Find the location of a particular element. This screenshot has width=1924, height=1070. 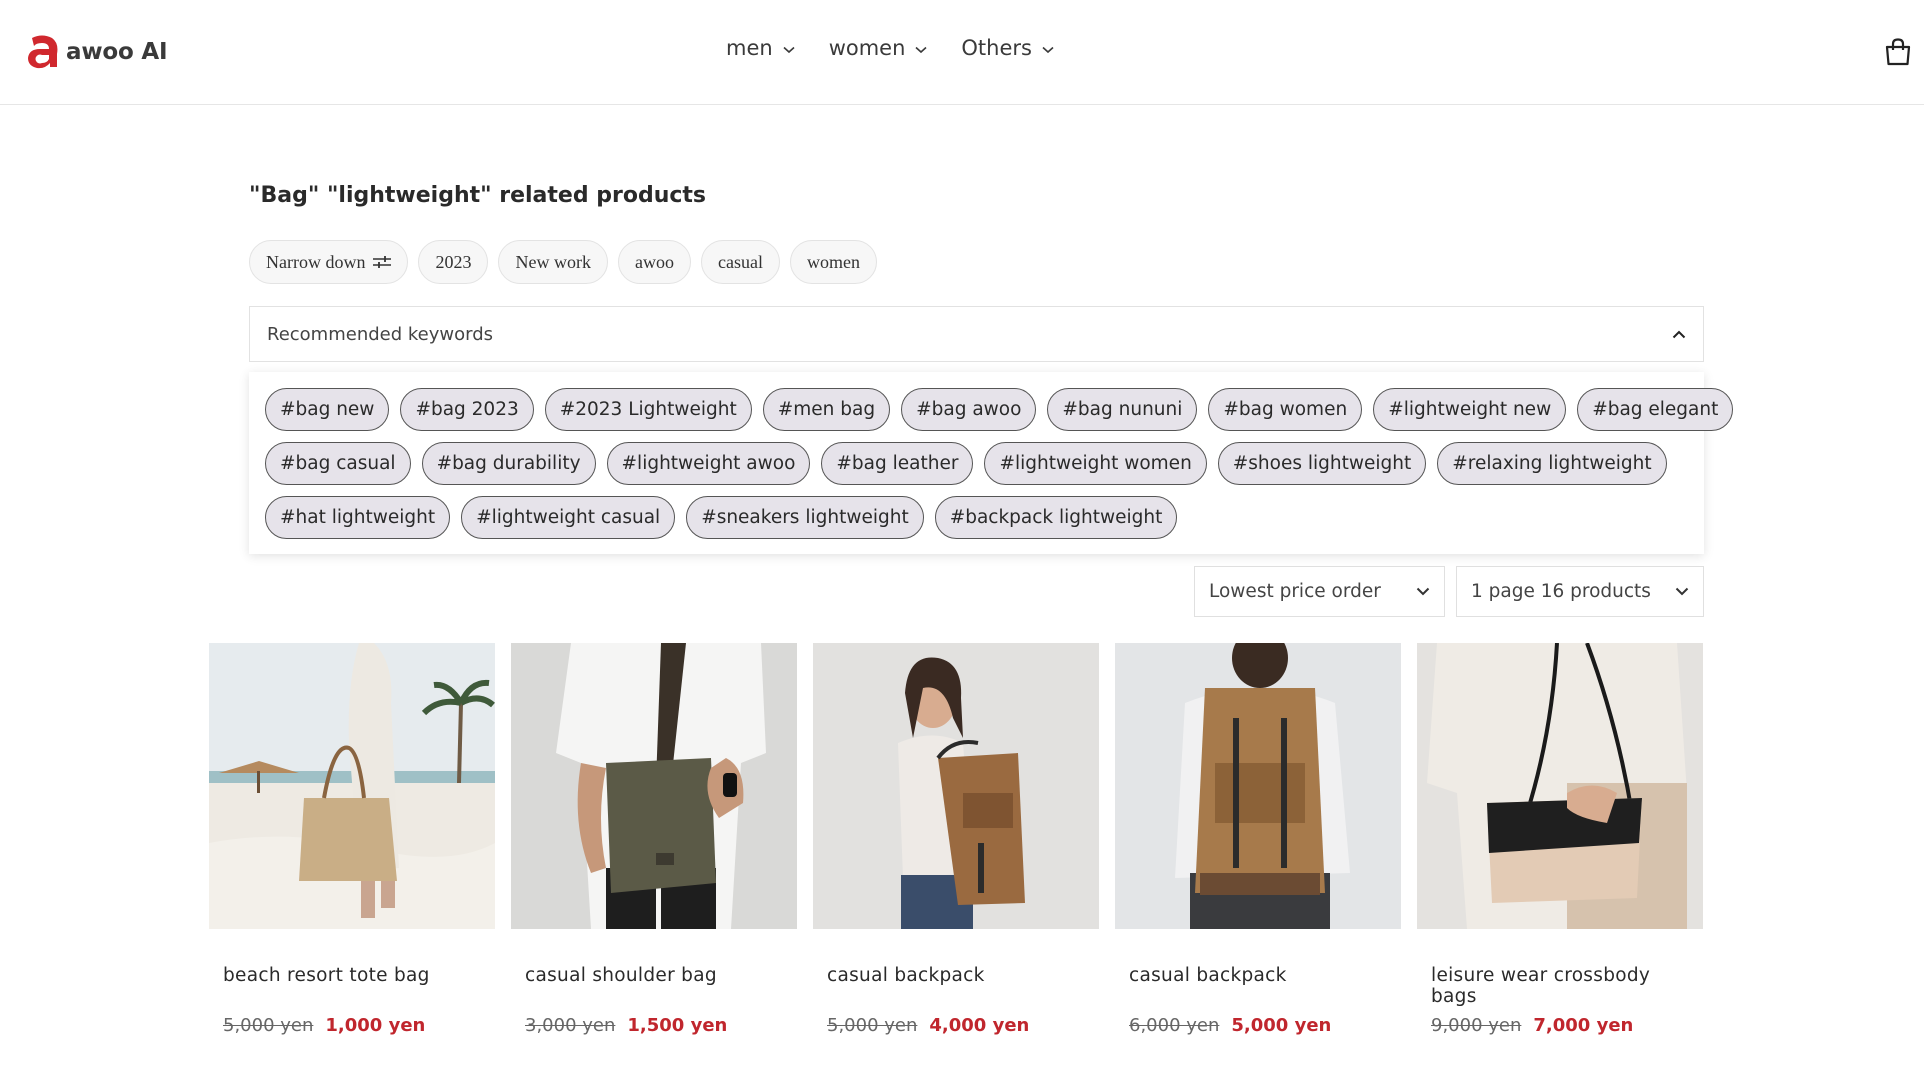

site-header: awoo AI men women Others is located at coordinates (962, 52).